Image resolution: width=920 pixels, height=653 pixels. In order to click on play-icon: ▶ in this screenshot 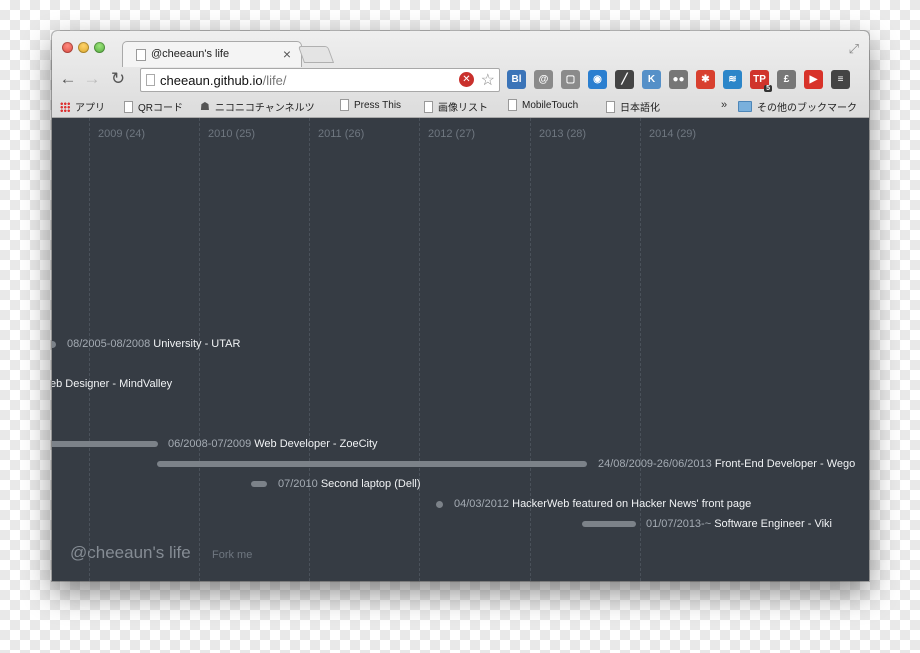, I will do `click(813, 79)`.